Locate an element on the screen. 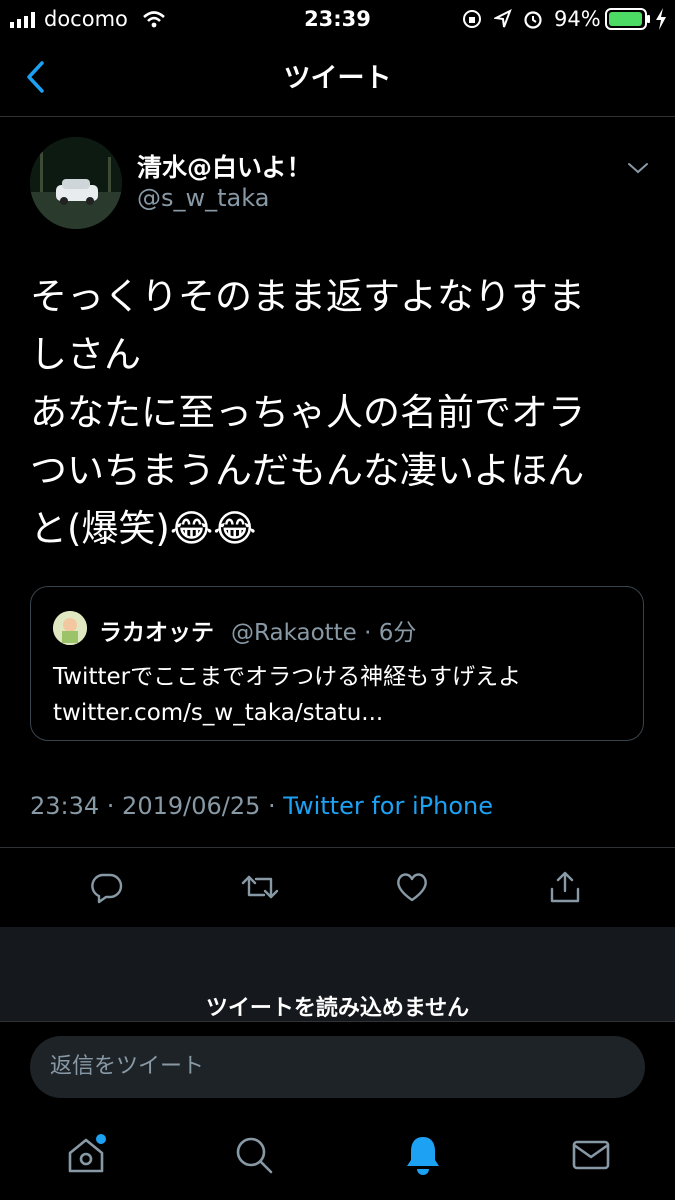 The height and width of the screenshot is (1200, 675). tweet-timestamp: 23:34 · 2019/06/25 · is located at coordinates (157, 806).